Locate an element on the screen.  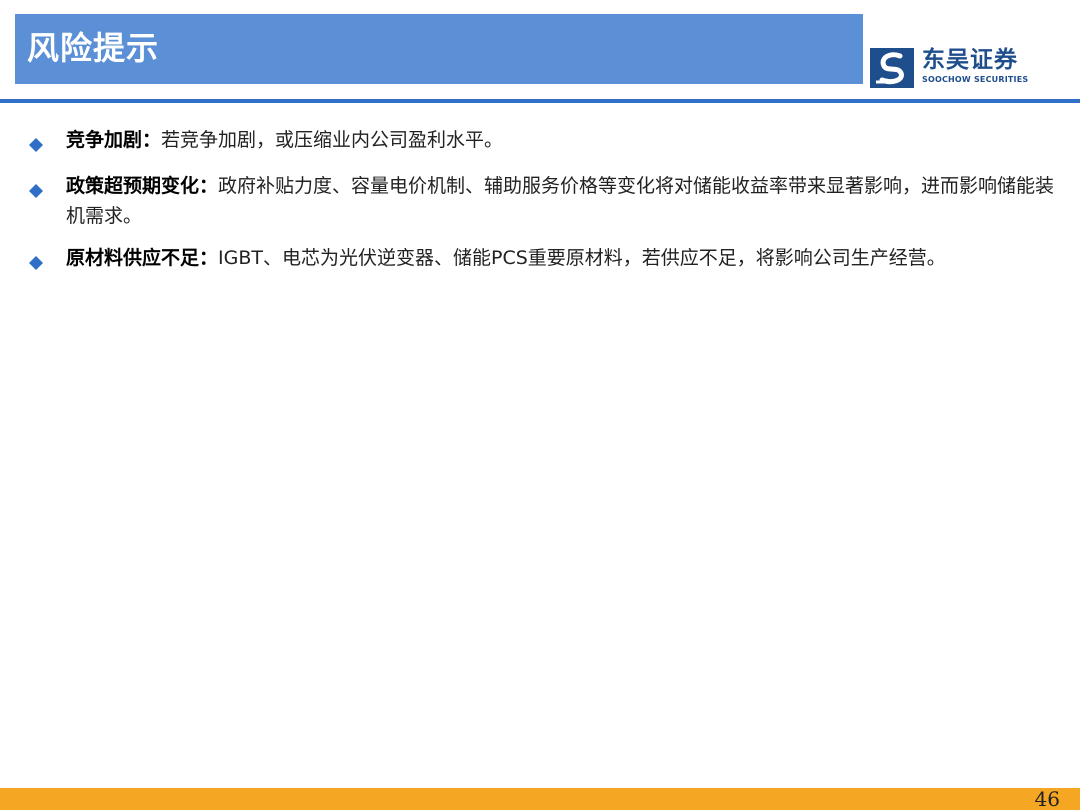
company-logo: 东吴证券 SOOCHOW SECURITIES is located at coordinates (970, 68).